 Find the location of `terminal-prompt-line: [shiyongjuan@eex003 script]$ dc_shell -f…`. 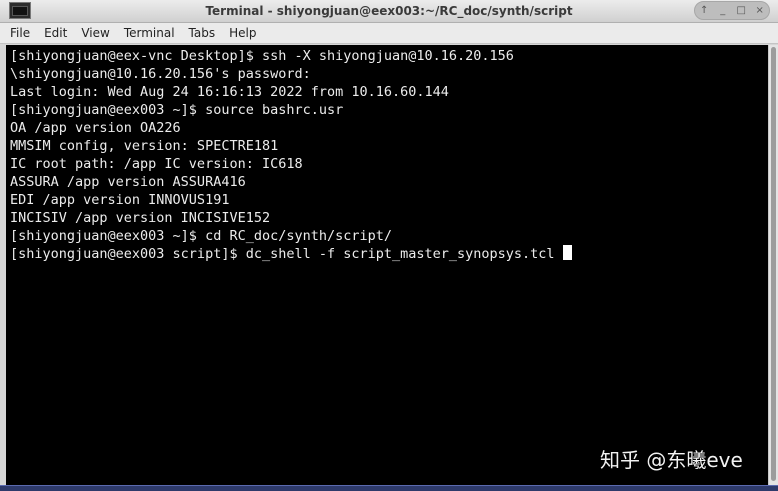

terminal-prompt-line: [shiyongjuan@eex003 script]$ dc_shell -f… is located at coordinates (291, 254).